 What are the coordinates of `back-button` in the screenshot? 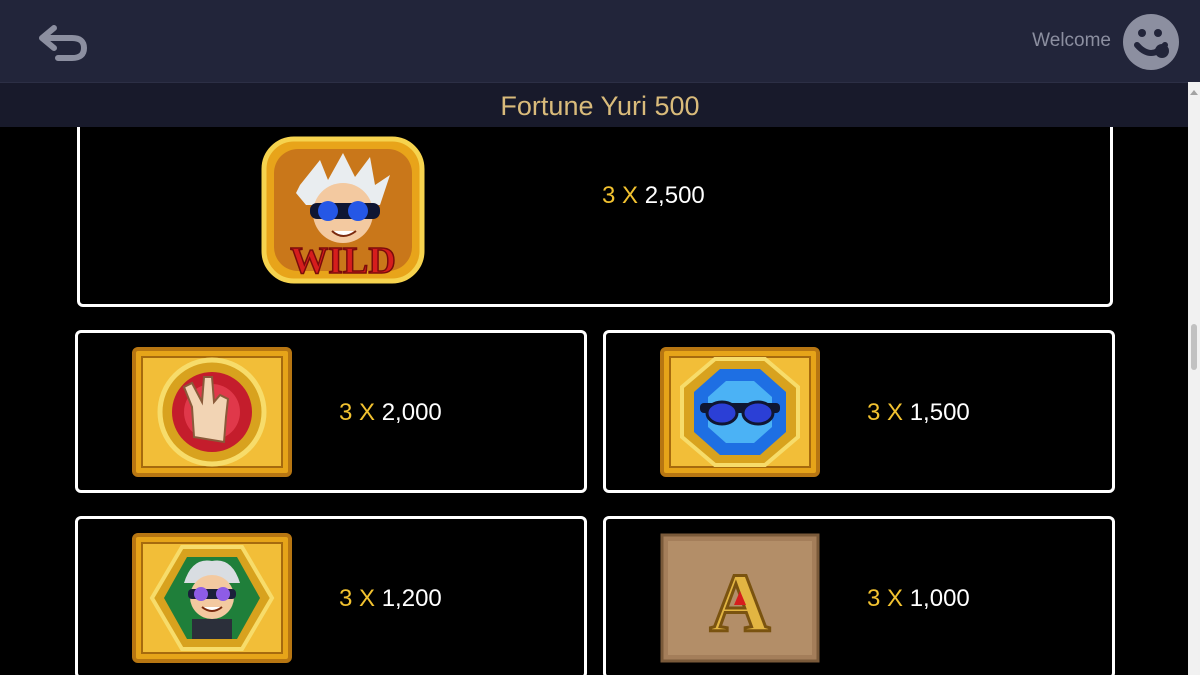 It's located at (64, 42).